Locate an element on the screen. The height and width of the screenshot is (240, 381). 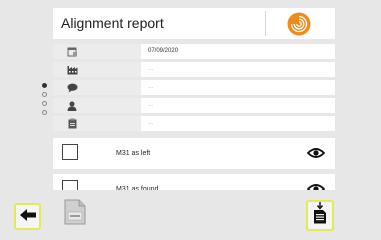
pdf-export-button is located at coordinates (75, 214).